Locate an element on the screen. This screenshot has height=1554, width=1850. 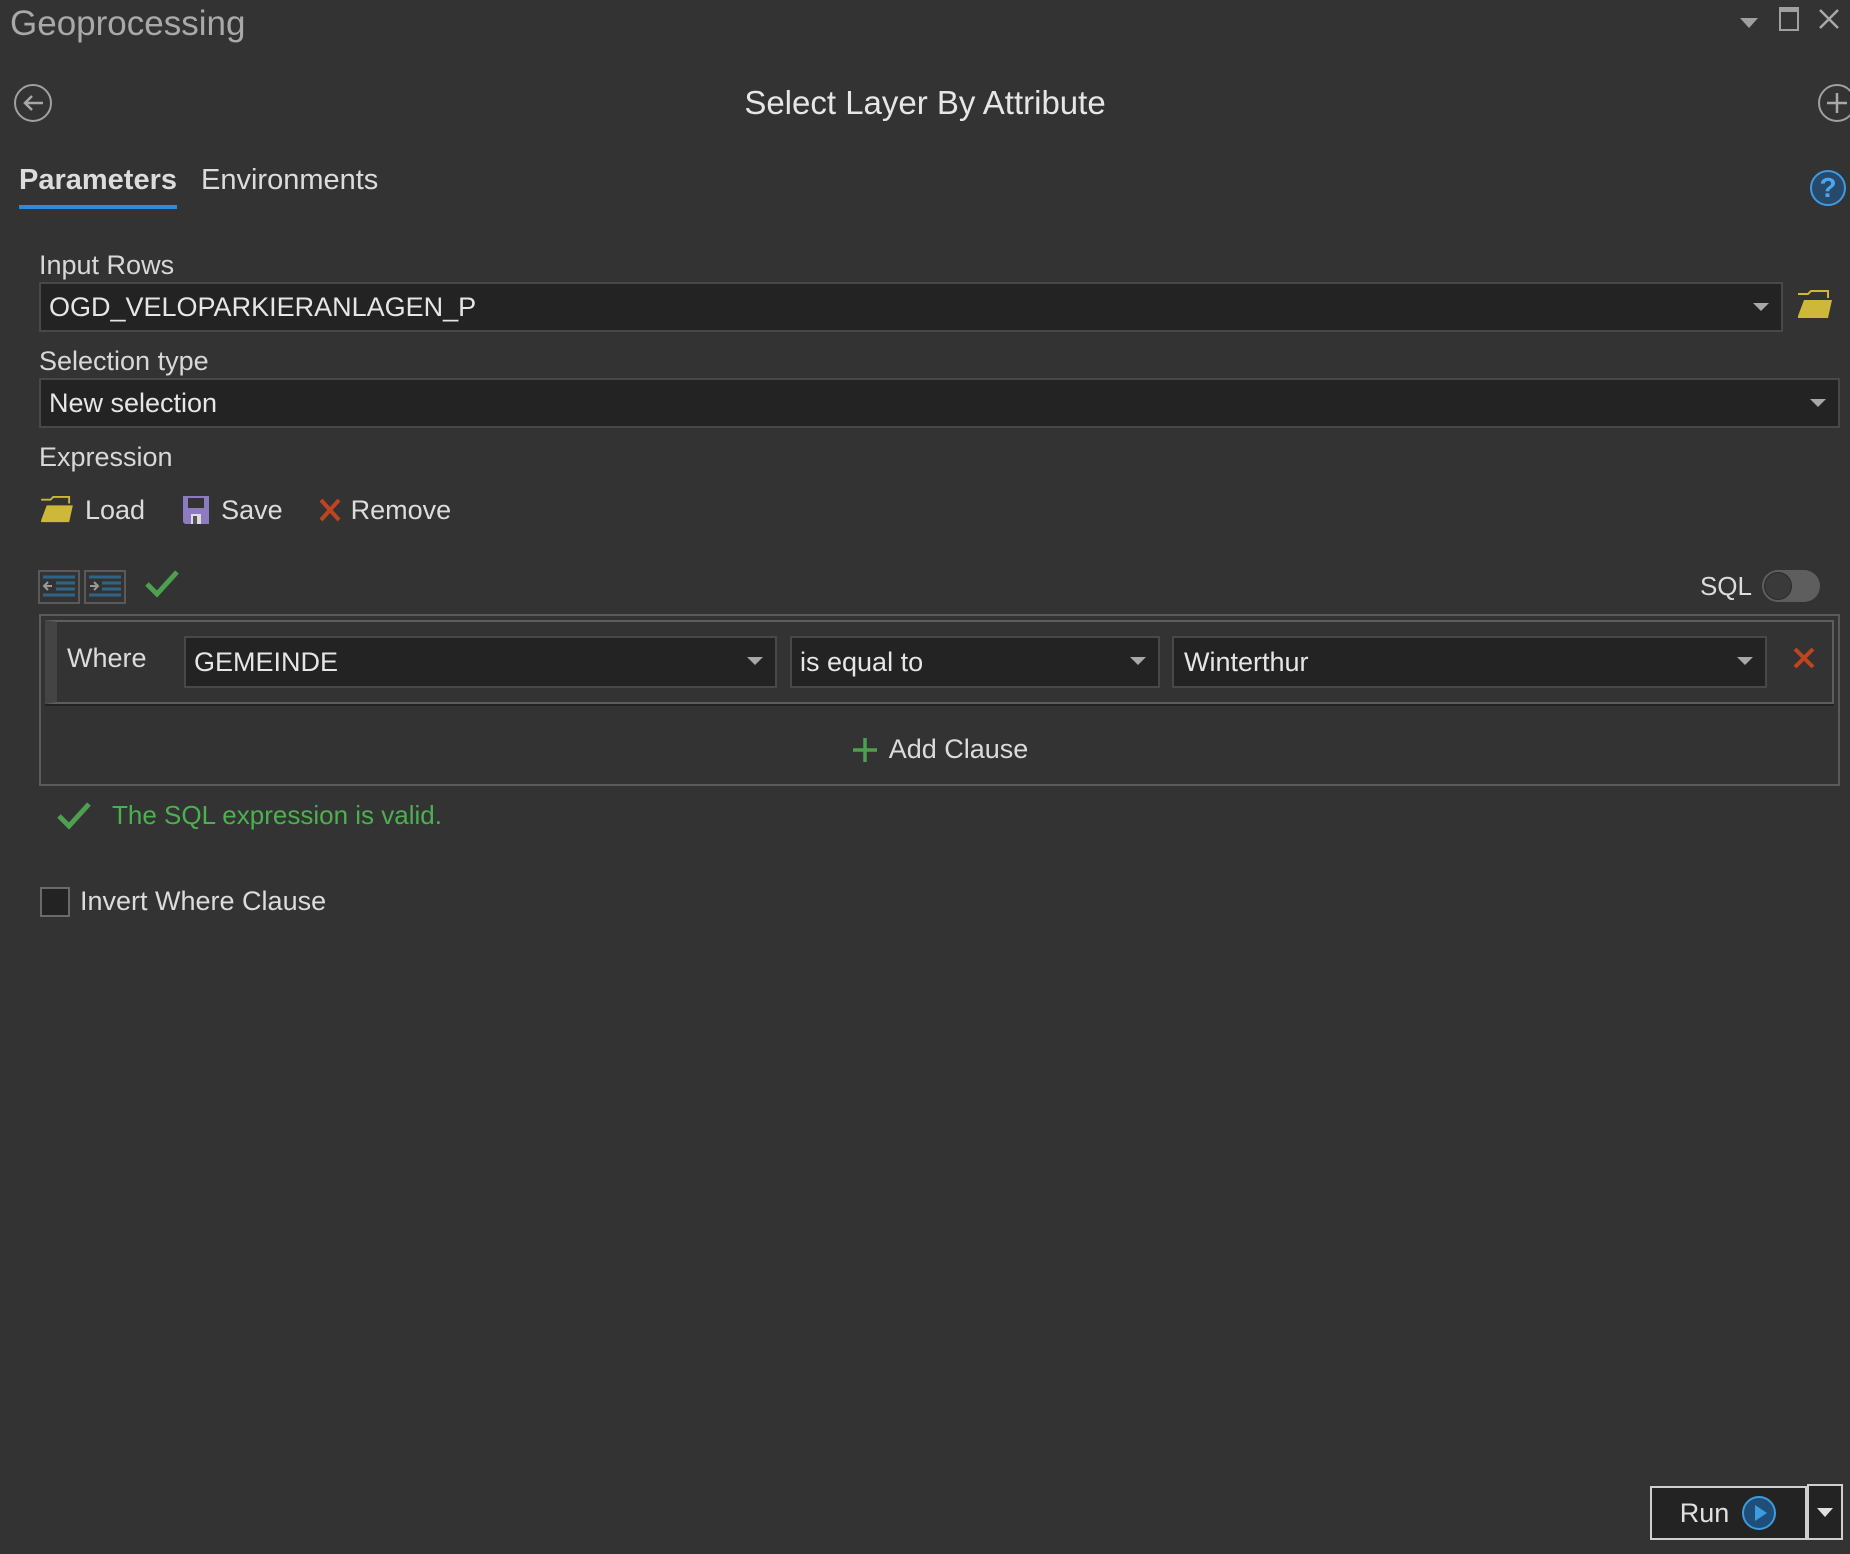
input-rows-dropdown: OGD_VELOPARKIERANLAGEN_P is located at coordinates (911, 307).